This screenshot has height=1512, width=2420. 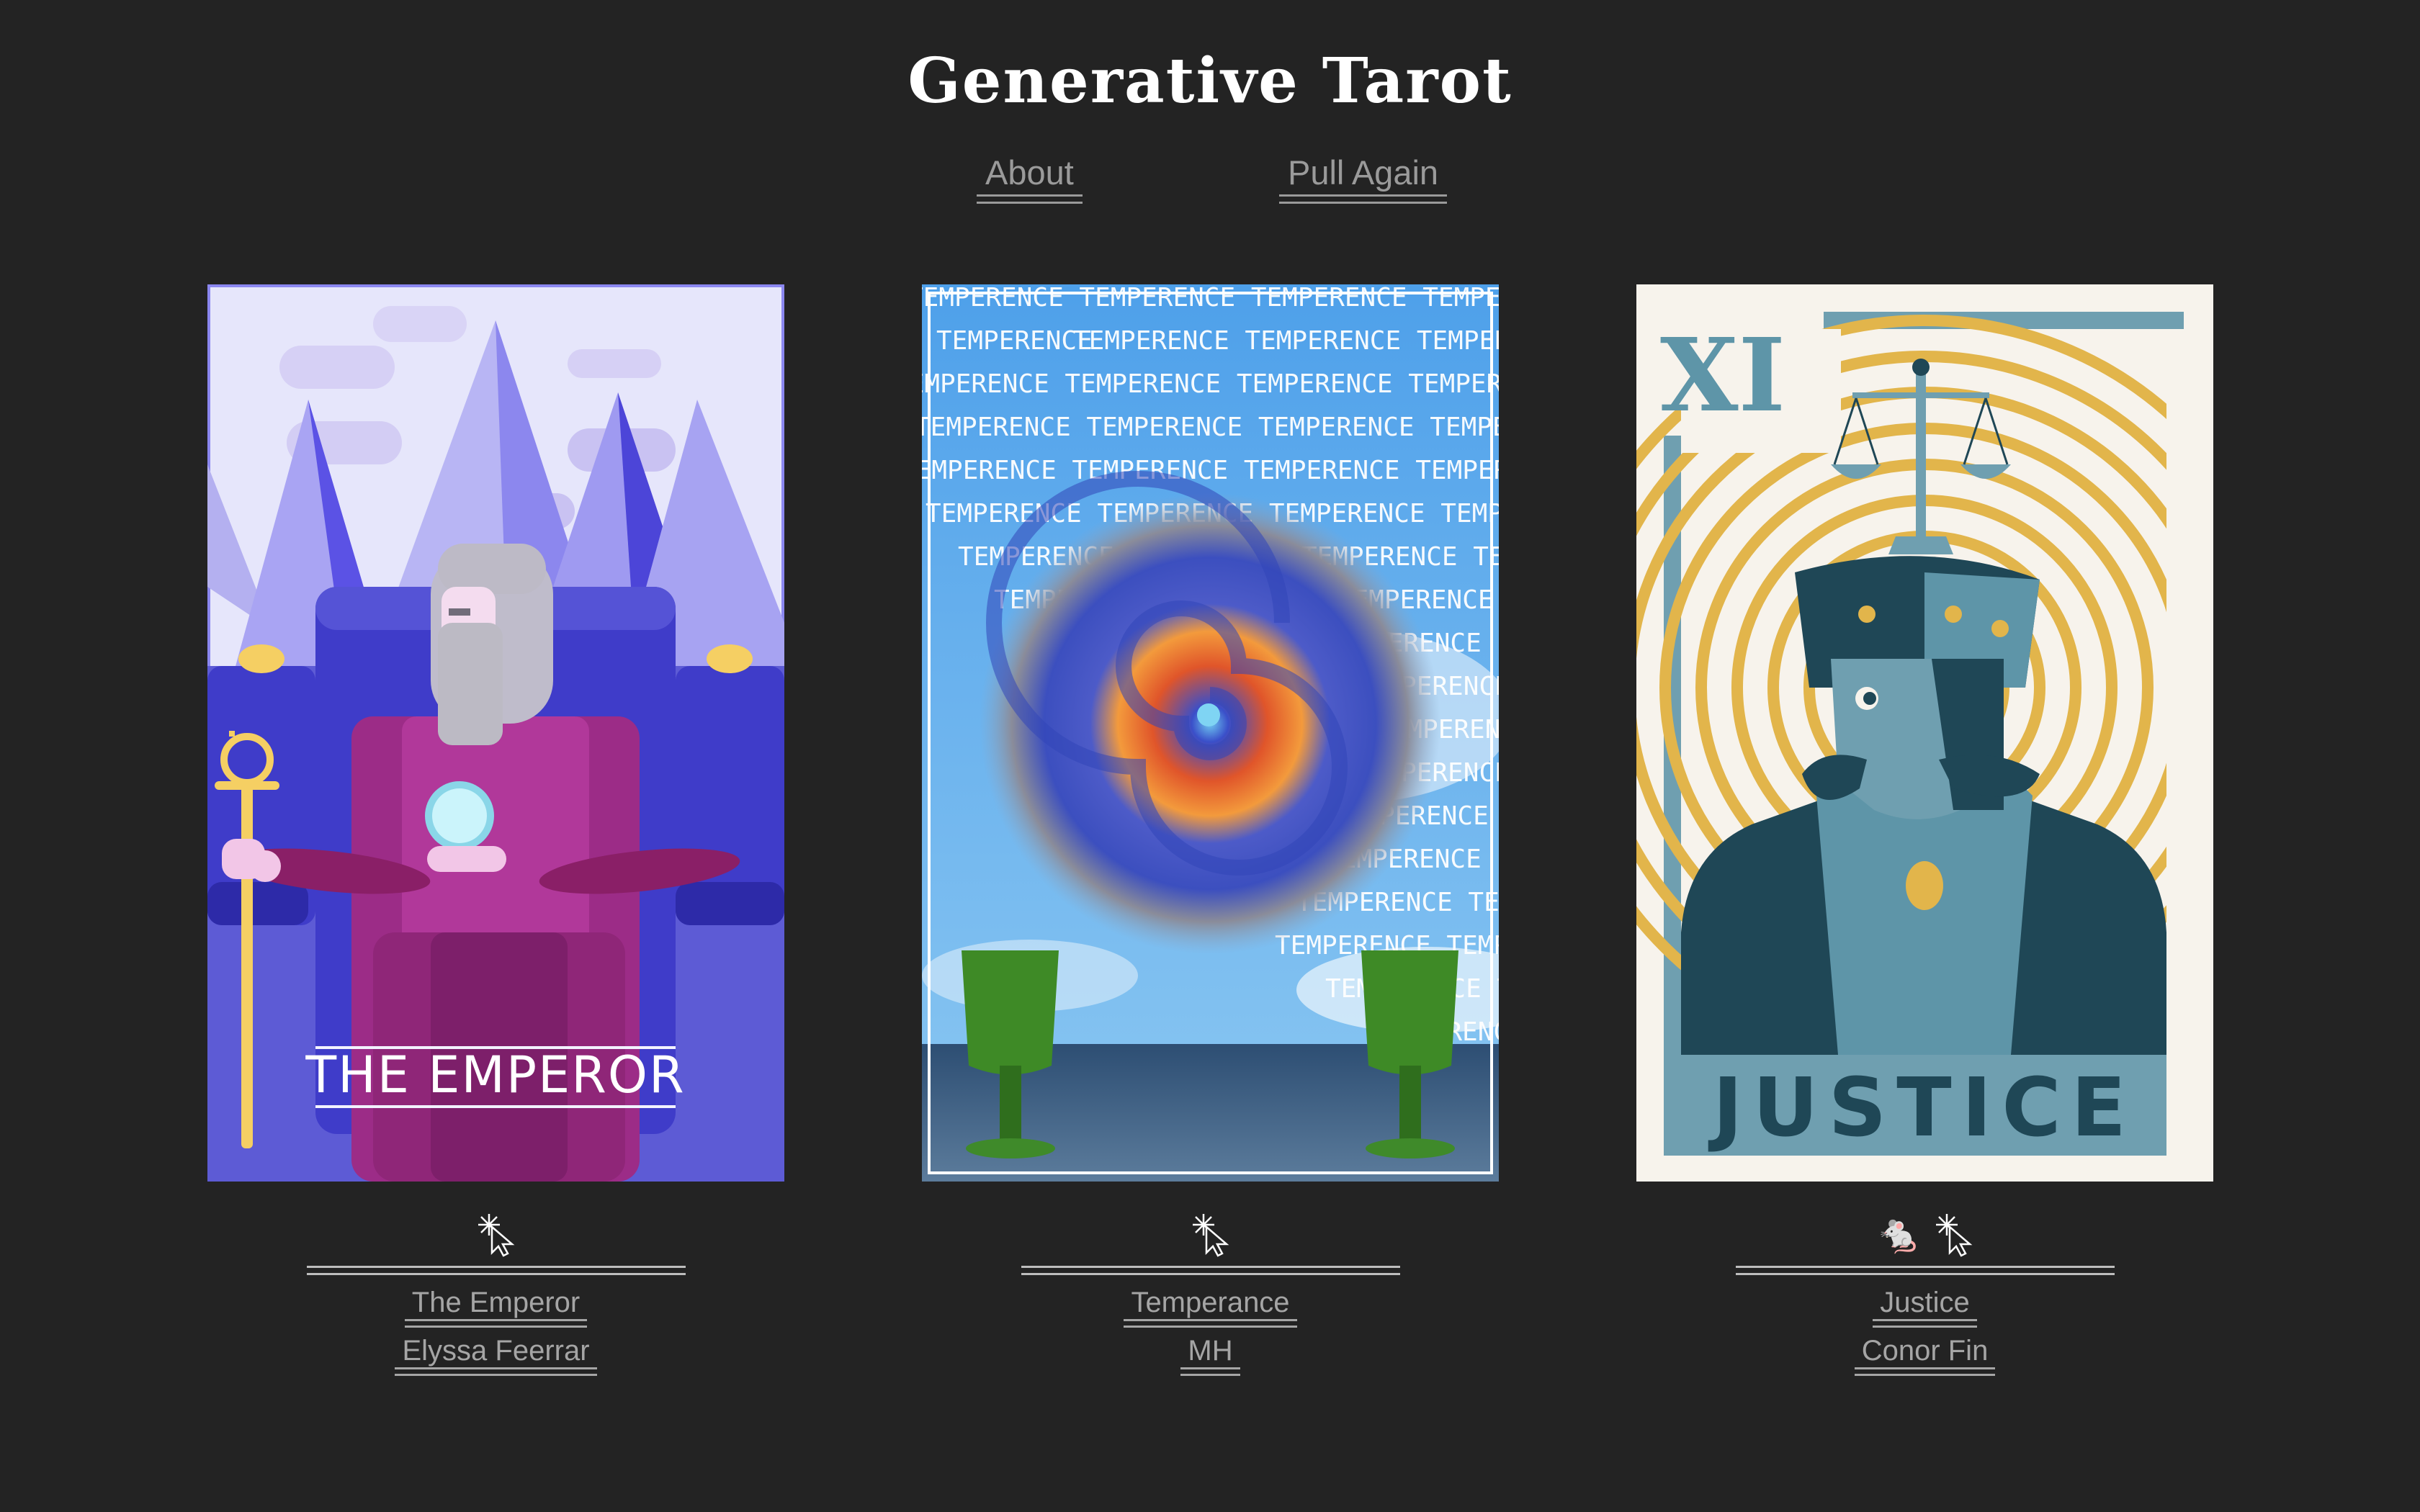 I want to click on card-name-link: Temperance, so click(x=1210, y=1307).